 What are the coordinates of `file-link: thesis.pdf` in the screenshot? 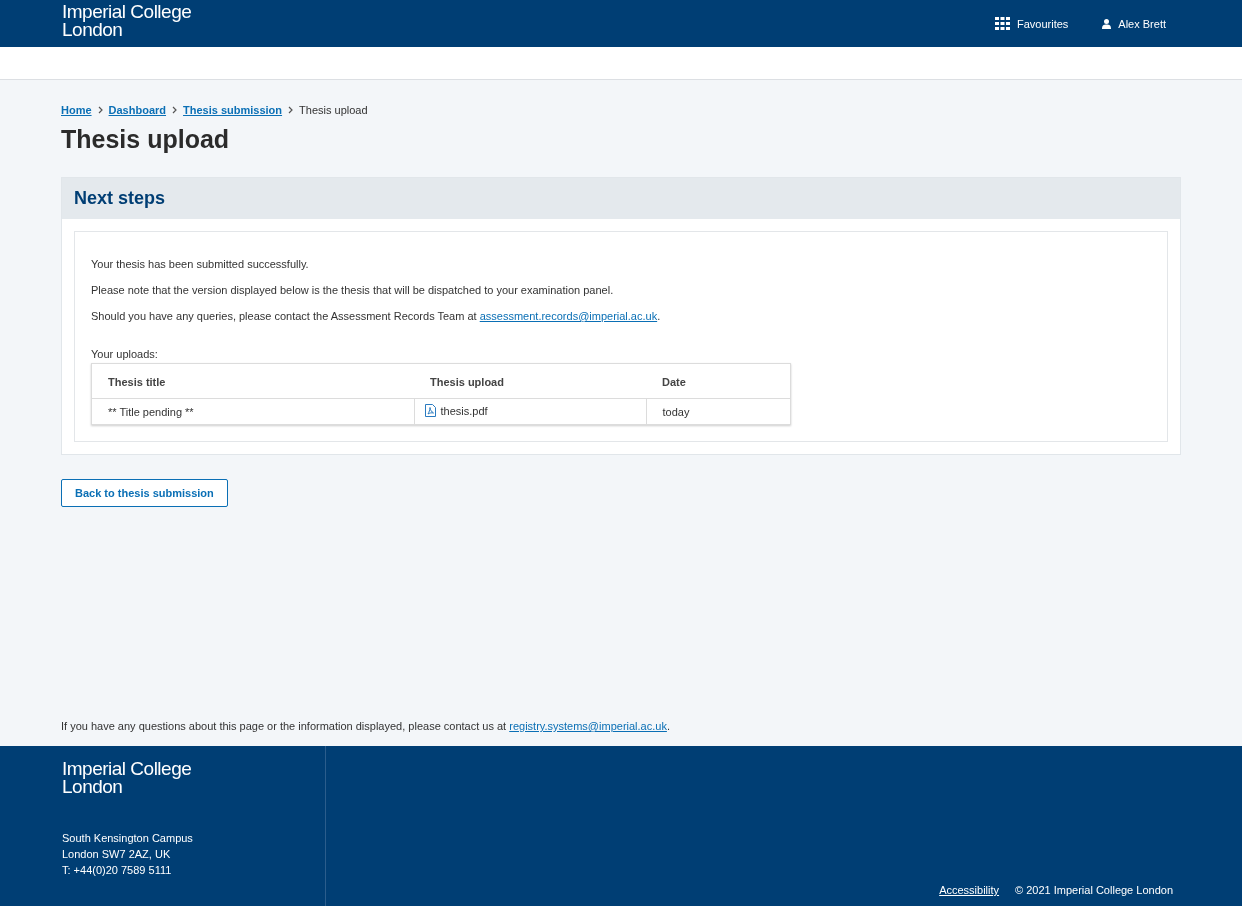 It's located at (456, 410).